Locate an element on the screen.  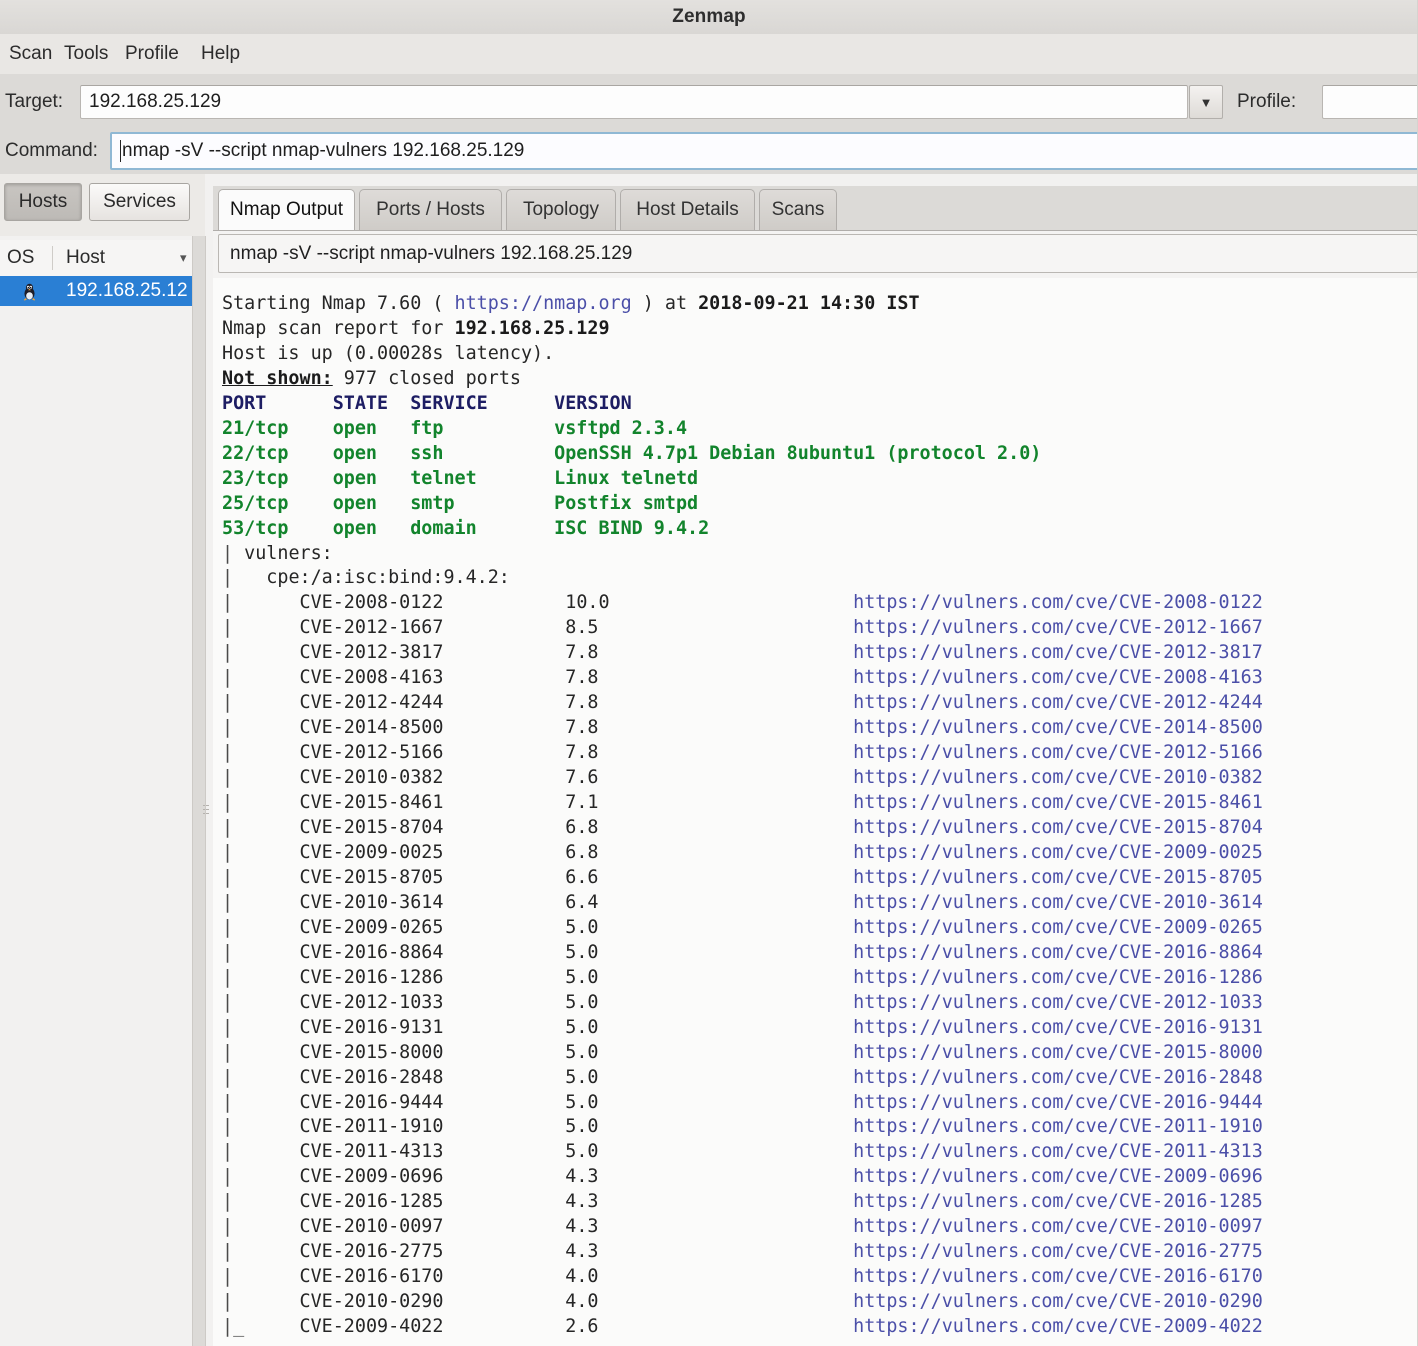
window-title: Zenmap is located at coordinates (709, 16).